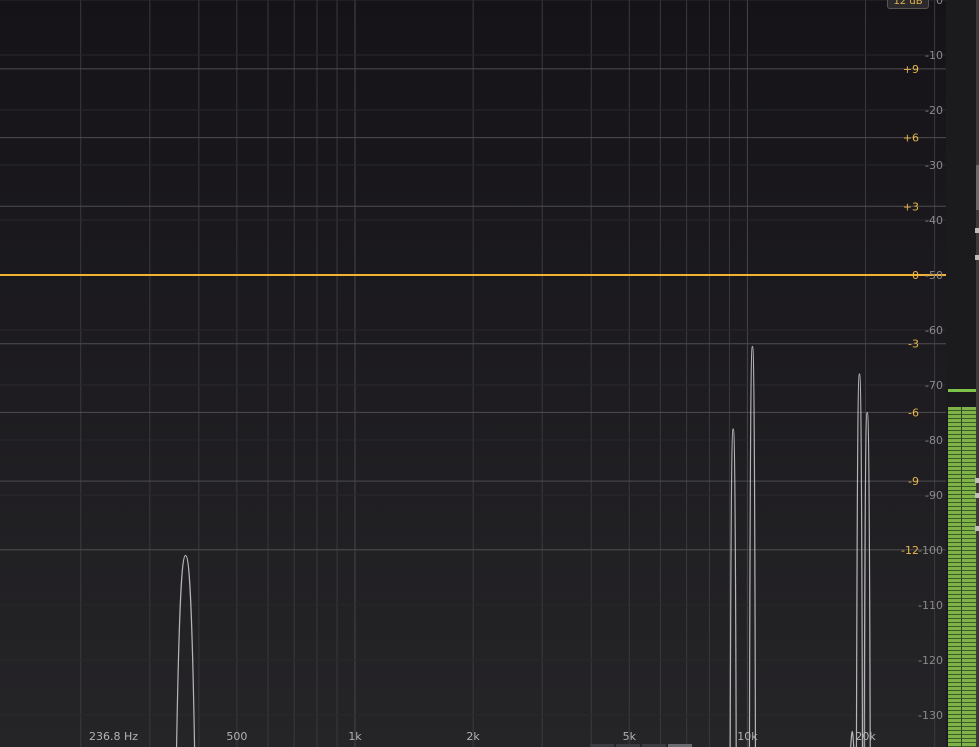 Image resolution: width=979 pixels, height=747 pixels. I want to click on cursor-frequency-readout: 236.8 Hz, so click(113, 736).